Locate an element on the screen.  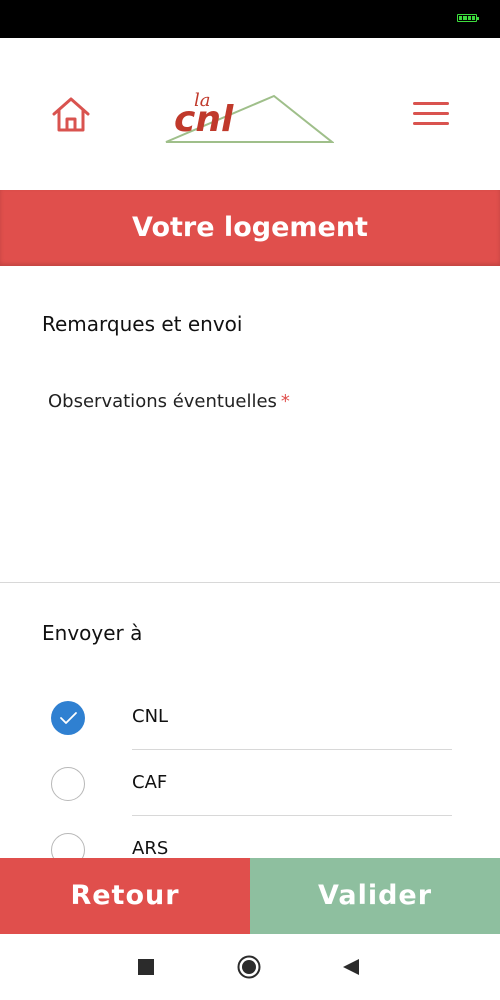
submit-button-label: Valider is located at coordinates (375, 895).